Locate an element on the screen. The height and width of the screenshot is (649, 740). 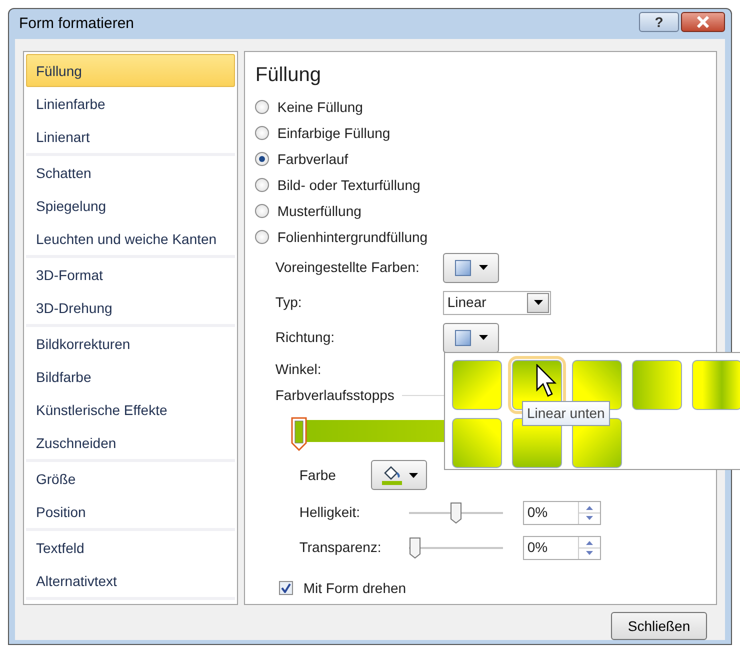
field-label: Typ: is located at coordinates (289, 302).